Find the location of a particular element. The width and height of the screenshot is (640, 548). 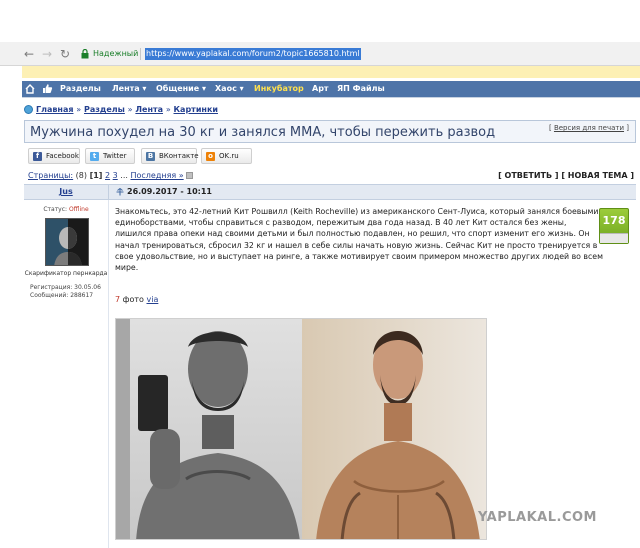

post-header: Jus 26.09.2017 - 10:11 is located at coordinates (330, 192).